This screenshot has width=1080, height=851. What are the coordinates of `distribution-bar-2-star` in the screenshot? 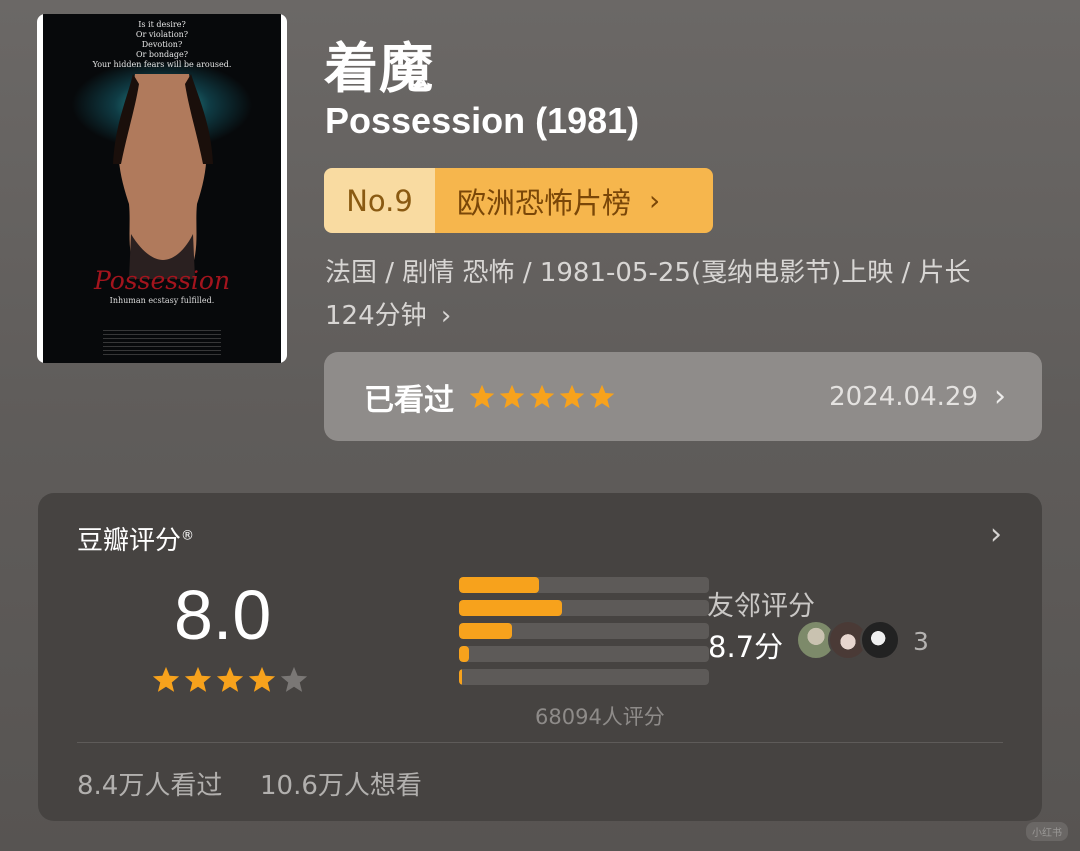 It's located at (464, 654).